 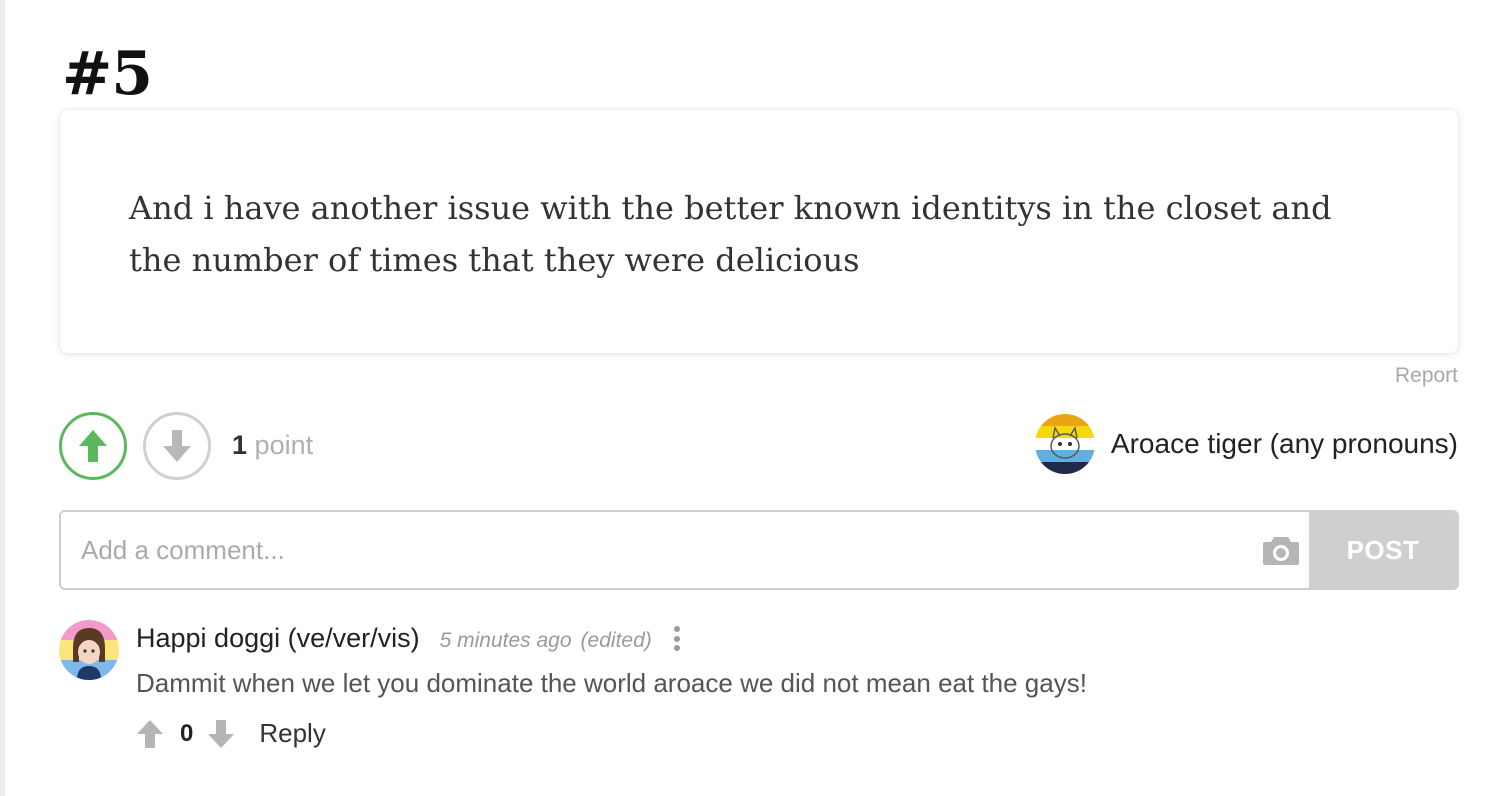 What do you see at coordinates (505, 640) in the screenshot?
I see `comment-timestamp: 5 minutes ago` at bounding box center [505, 640].